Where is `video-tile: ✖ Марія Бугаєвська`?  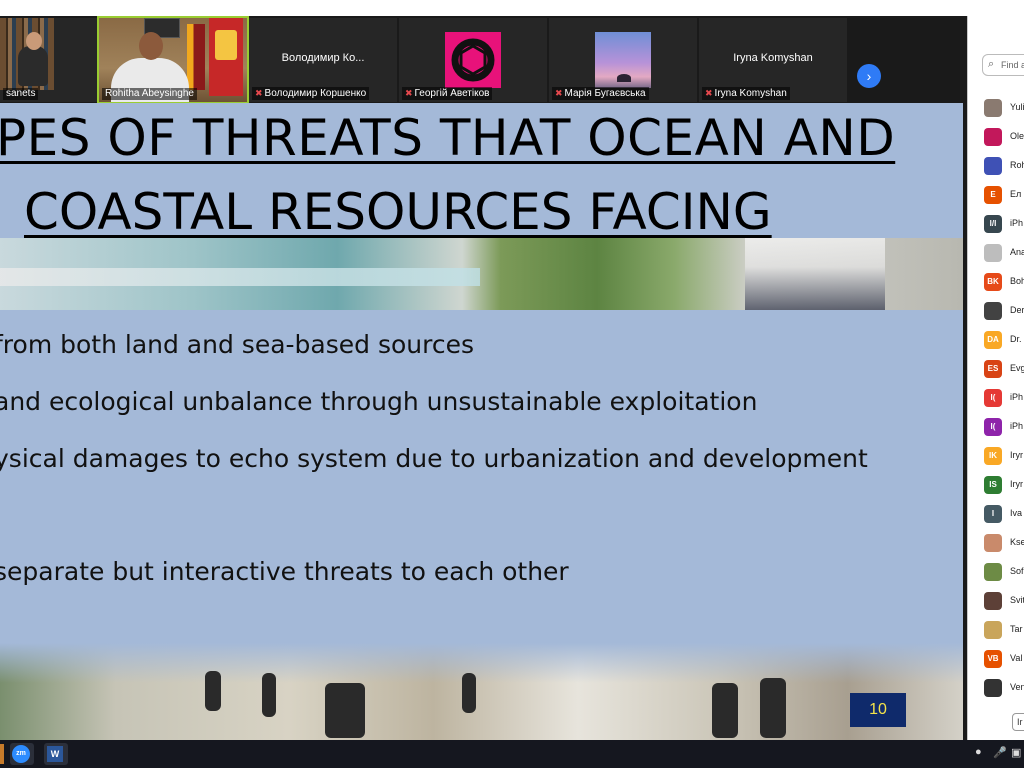
video-tile: ✖ Марія Бугаєвська is located at coordinates (623, 60).